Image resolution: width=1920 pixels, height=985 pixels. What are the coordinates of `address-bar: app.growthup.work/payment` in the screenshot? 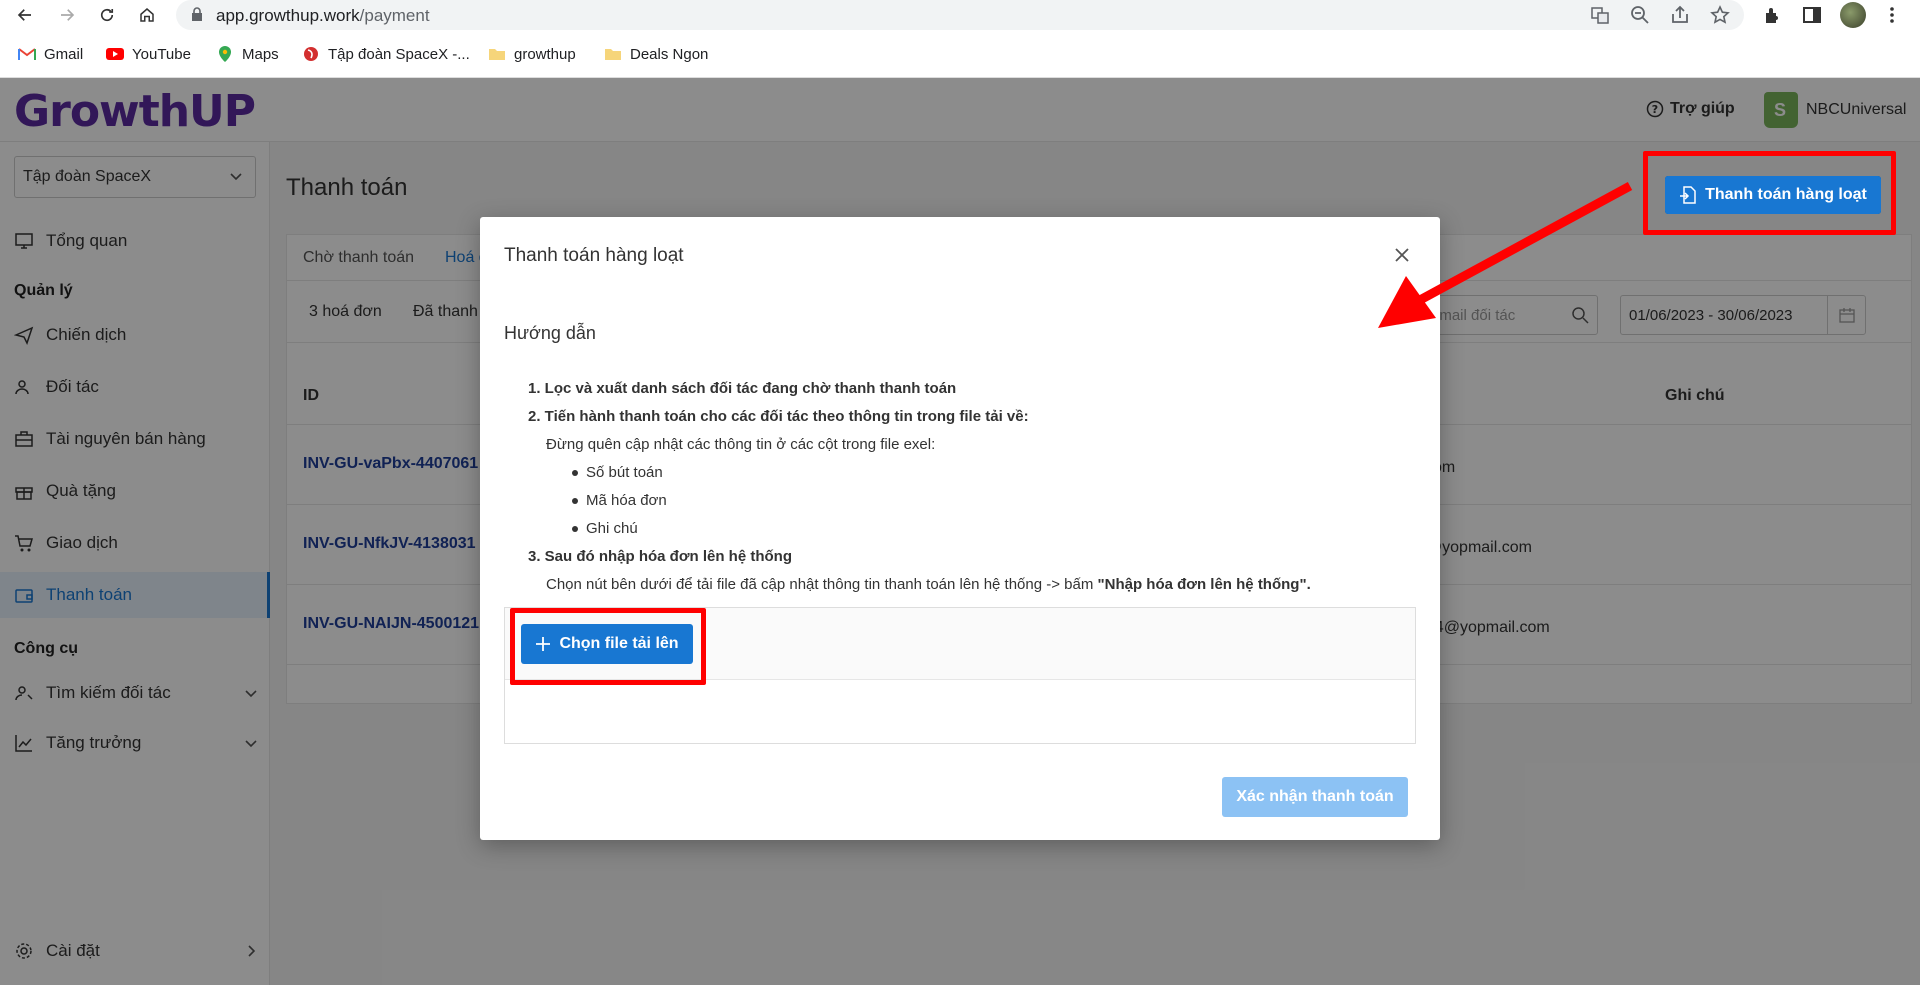 It's located at (960, 15).